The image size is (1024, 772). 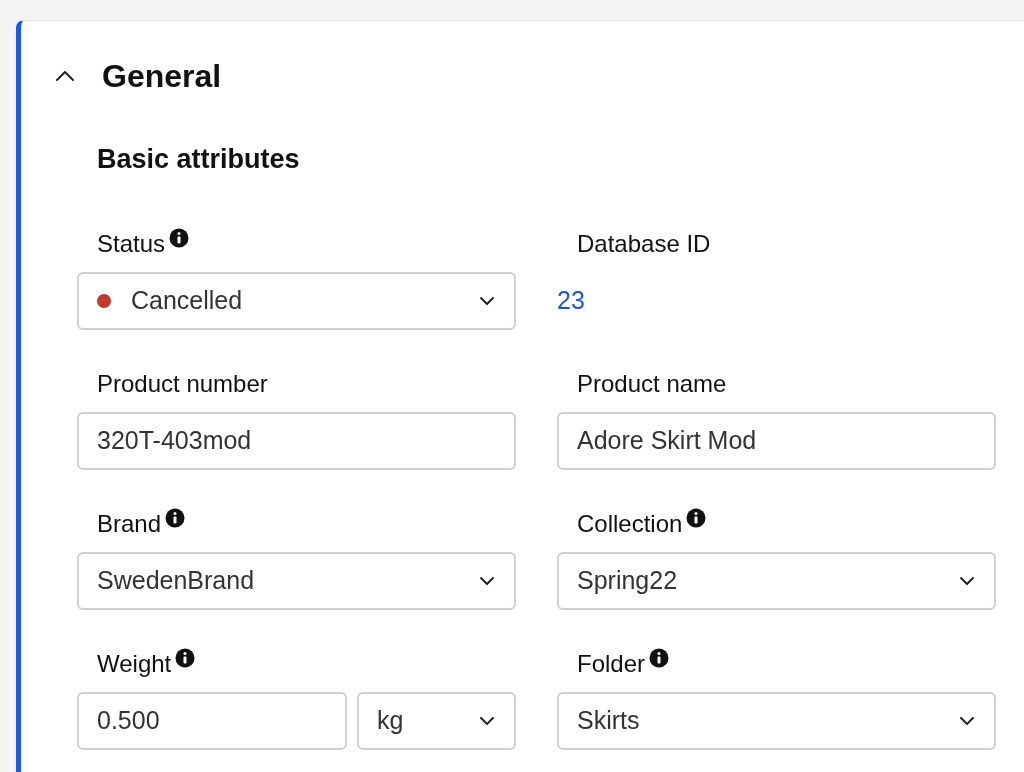 I want to click on select-value: SwedenBrand, so click(x=176, y=580).